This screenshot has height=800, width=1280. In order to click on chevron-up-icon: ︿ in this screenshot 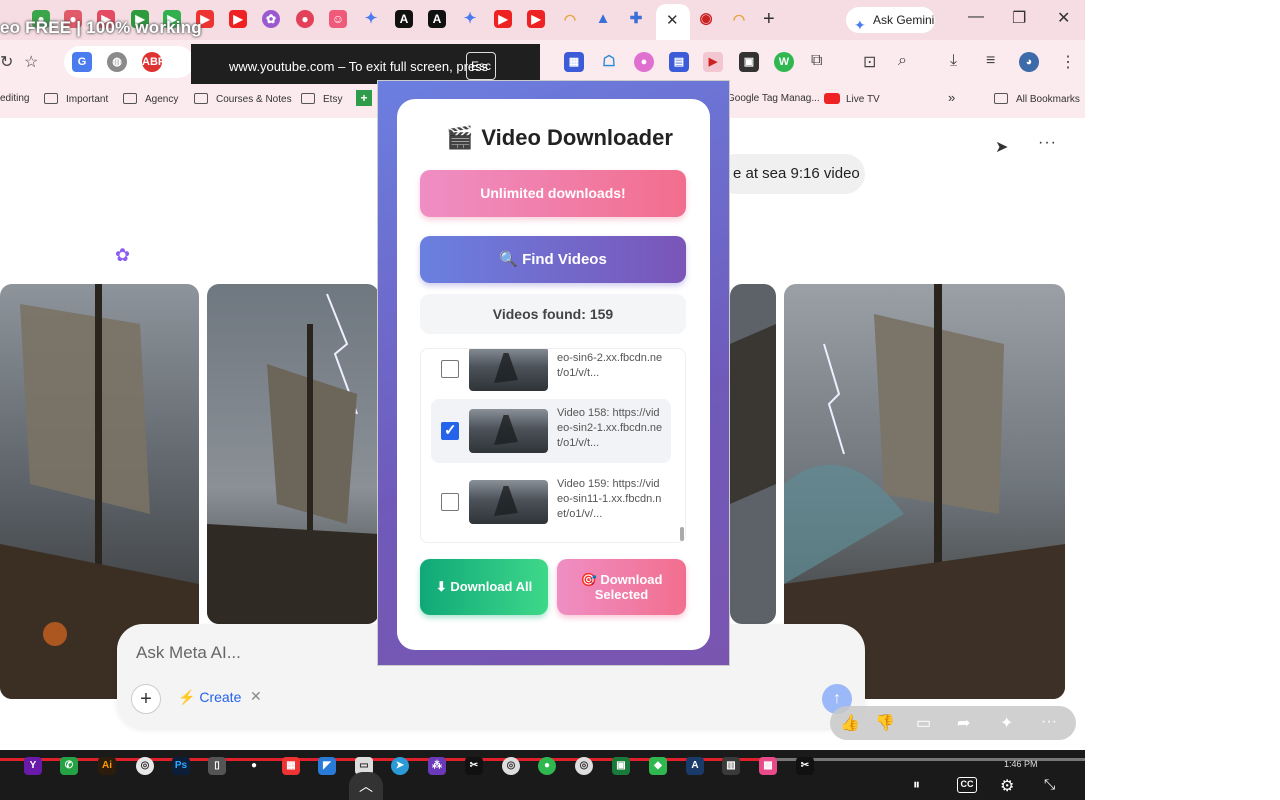, I will do `click(366, 786)`.